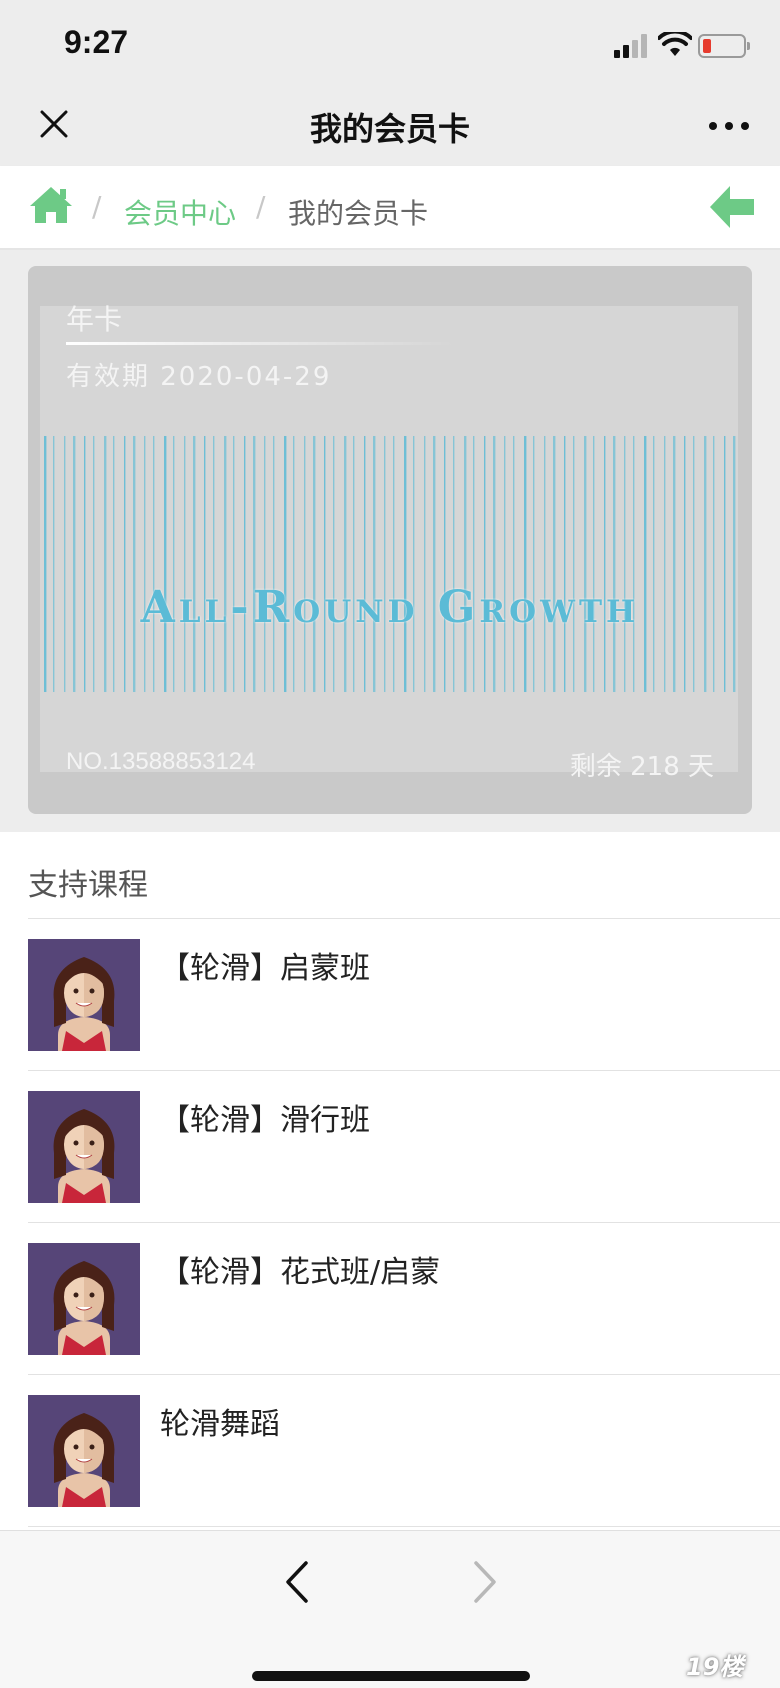 The width and height of the screenshot is (780, 1688). Describe the element at coordinates (265, 1120) in the screenshot. I see `course-name: 【轮滑】滑行班` at that location.